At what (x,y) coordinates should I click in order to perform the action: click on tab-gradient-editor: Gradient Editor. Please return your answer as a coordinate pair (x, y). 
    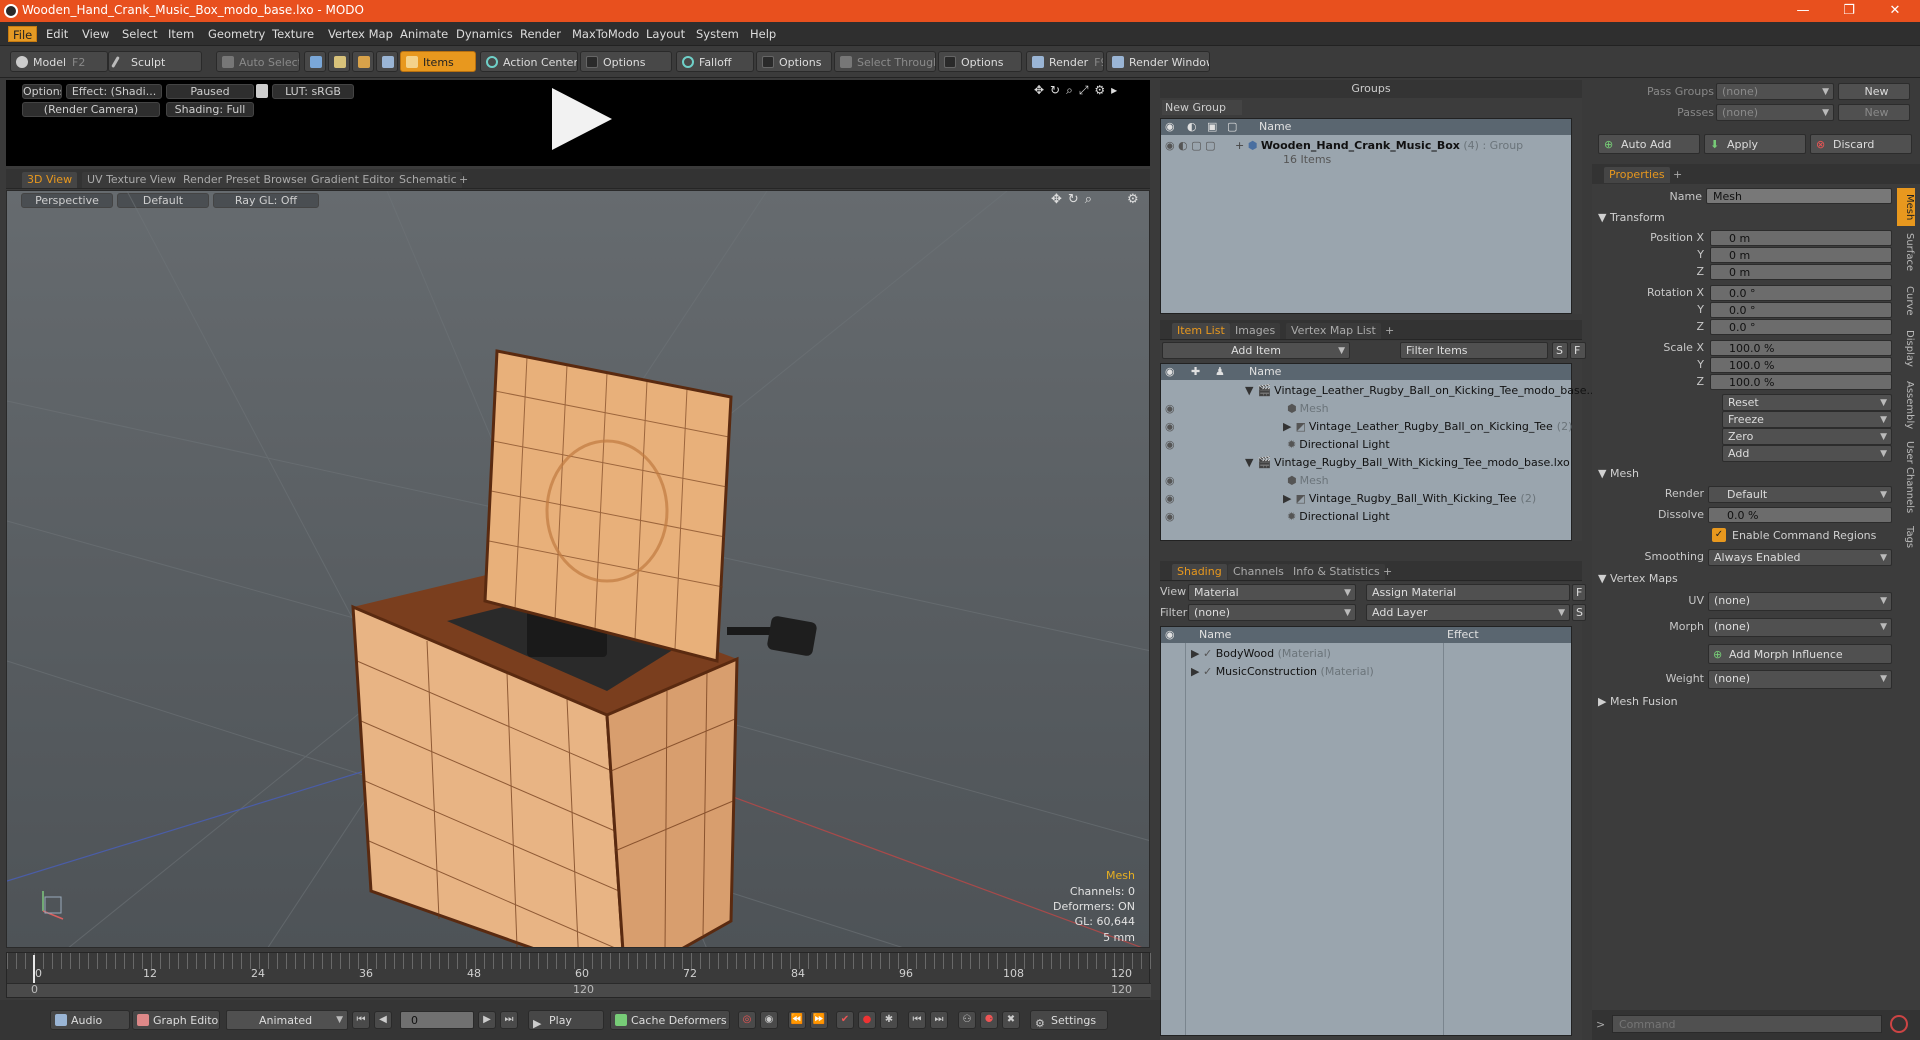
    Looking at the image, I should click on (353, 180).